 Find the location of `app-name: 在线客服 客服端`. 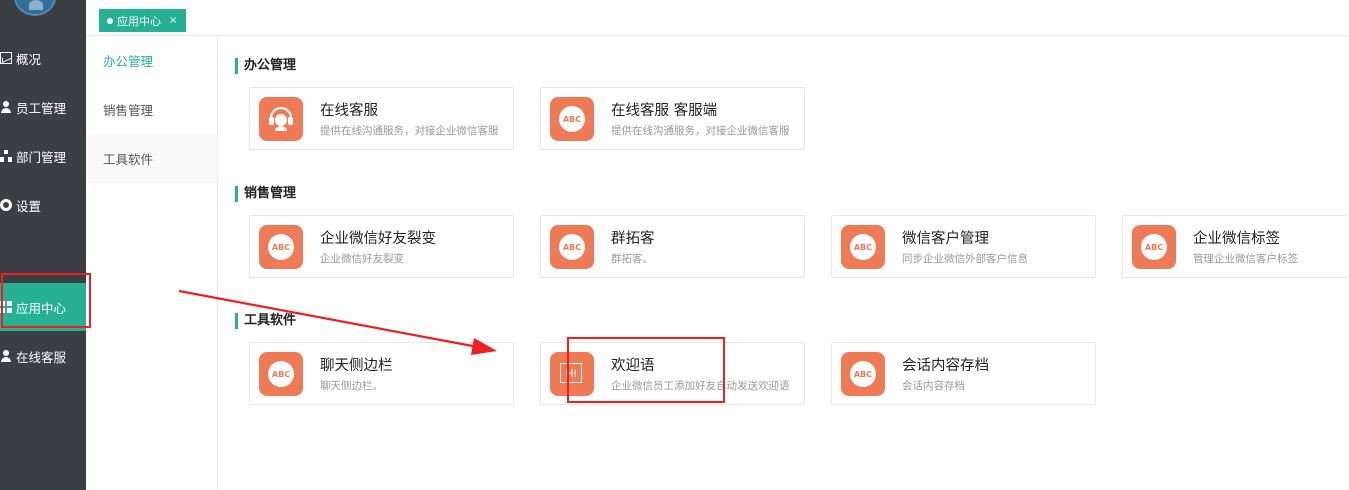

app-name: 在线客服 客服端 is located at coordinates (664, 111).